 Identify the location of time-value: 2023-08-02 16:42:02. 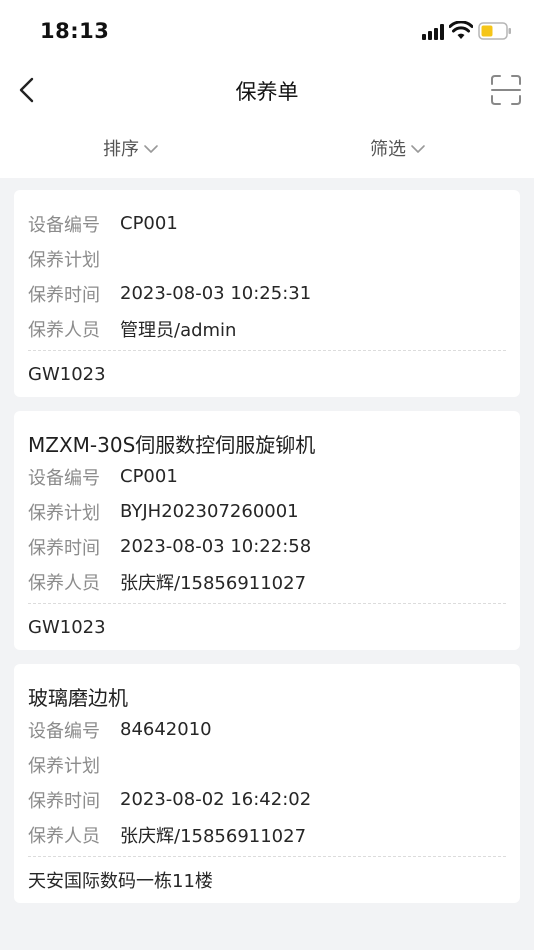
(216, 799).